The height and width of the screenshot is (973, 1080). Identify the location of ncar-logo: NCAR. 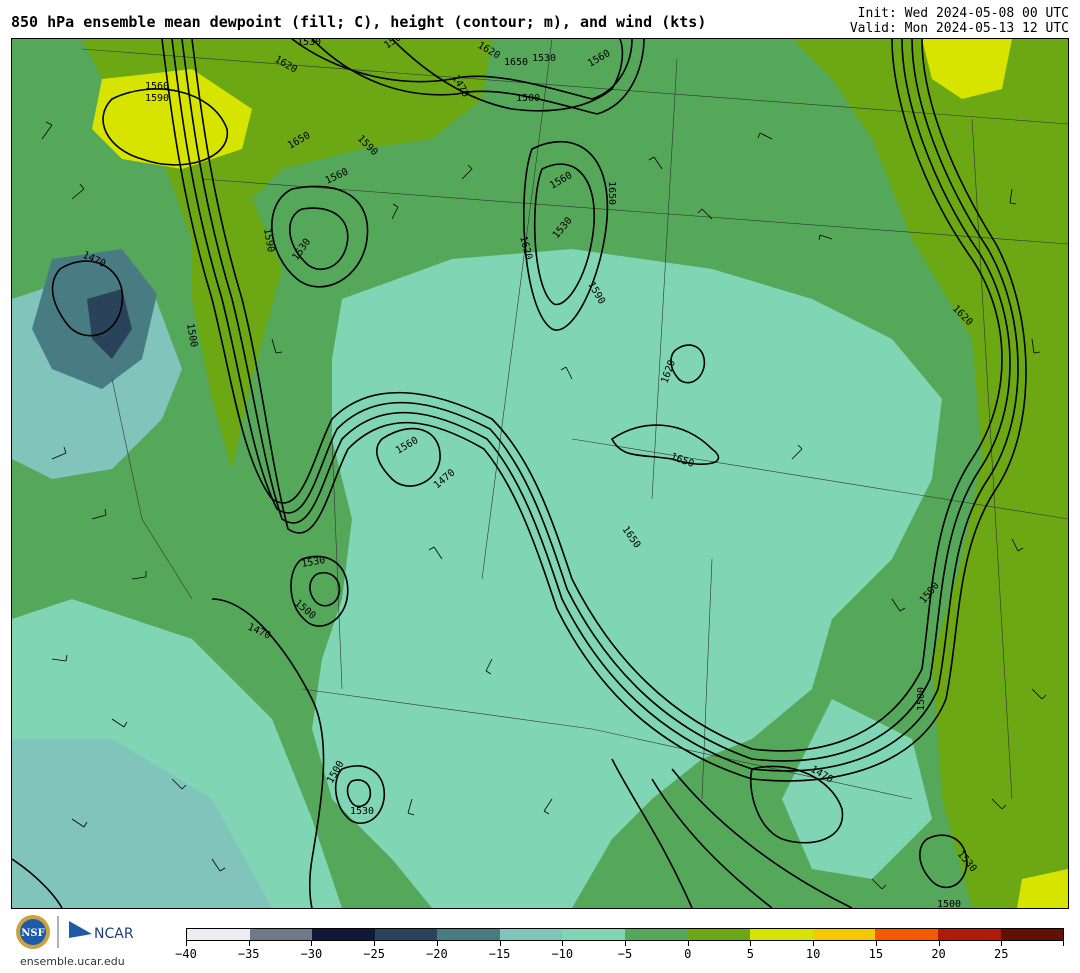
(101, 931).